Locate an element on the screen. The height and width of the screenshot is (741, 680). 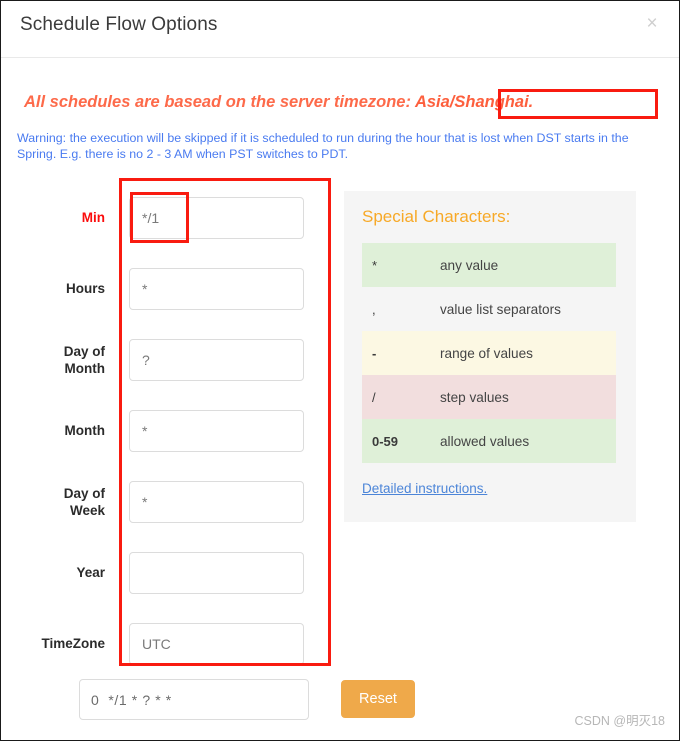
field-label-min: Min is located at coordinates (93, 217).